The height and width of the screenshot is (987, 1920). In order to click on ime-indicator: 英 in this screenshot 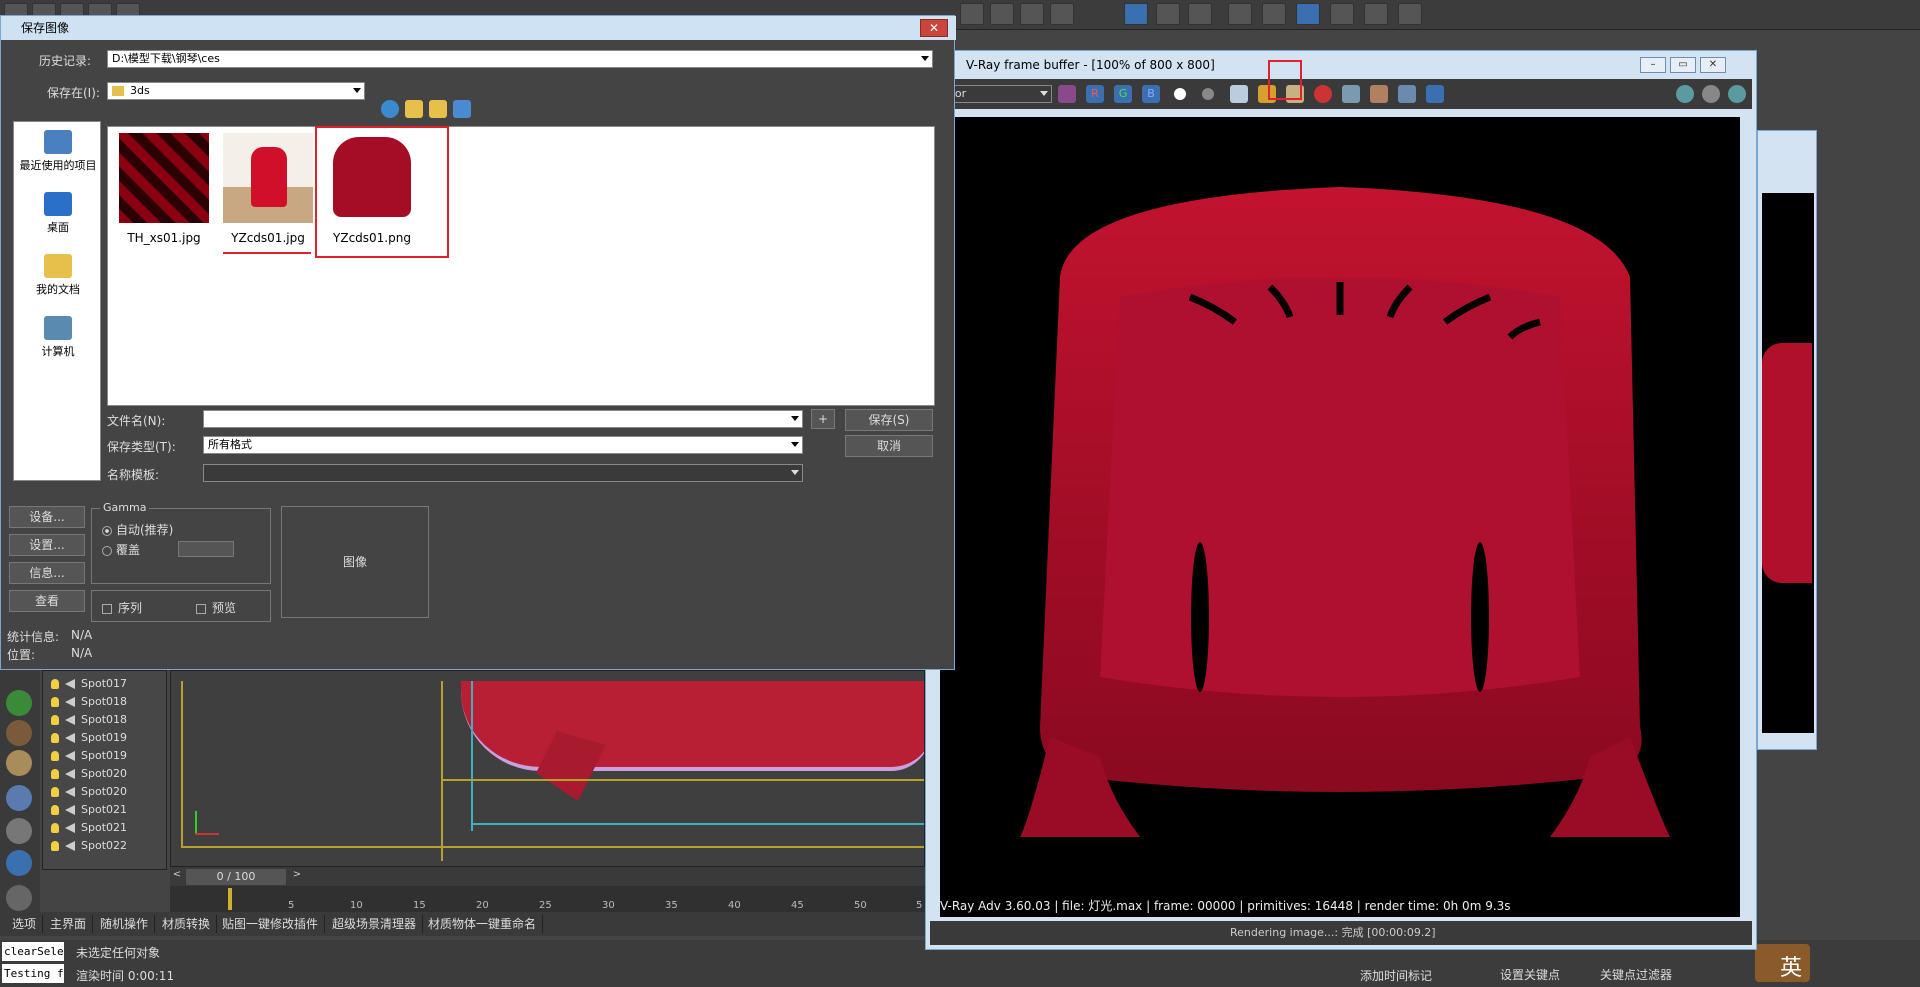, I will do `click(1791, 966)`.